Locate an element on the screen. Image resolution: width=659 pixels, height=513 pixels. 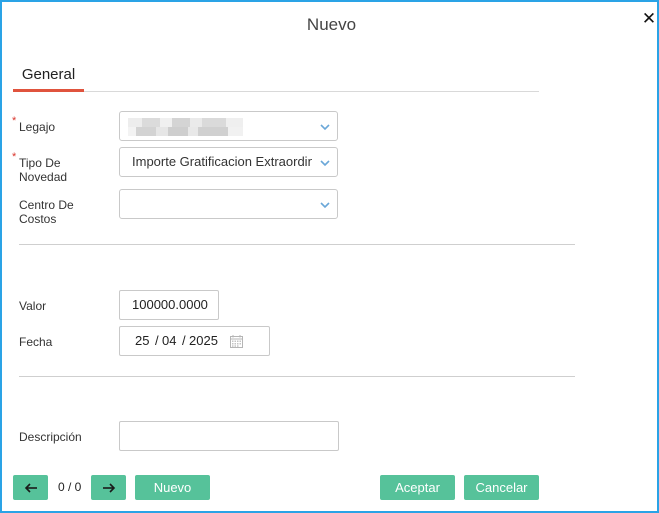
dialog-title: Nuevo is located at coordinates (331, 24).